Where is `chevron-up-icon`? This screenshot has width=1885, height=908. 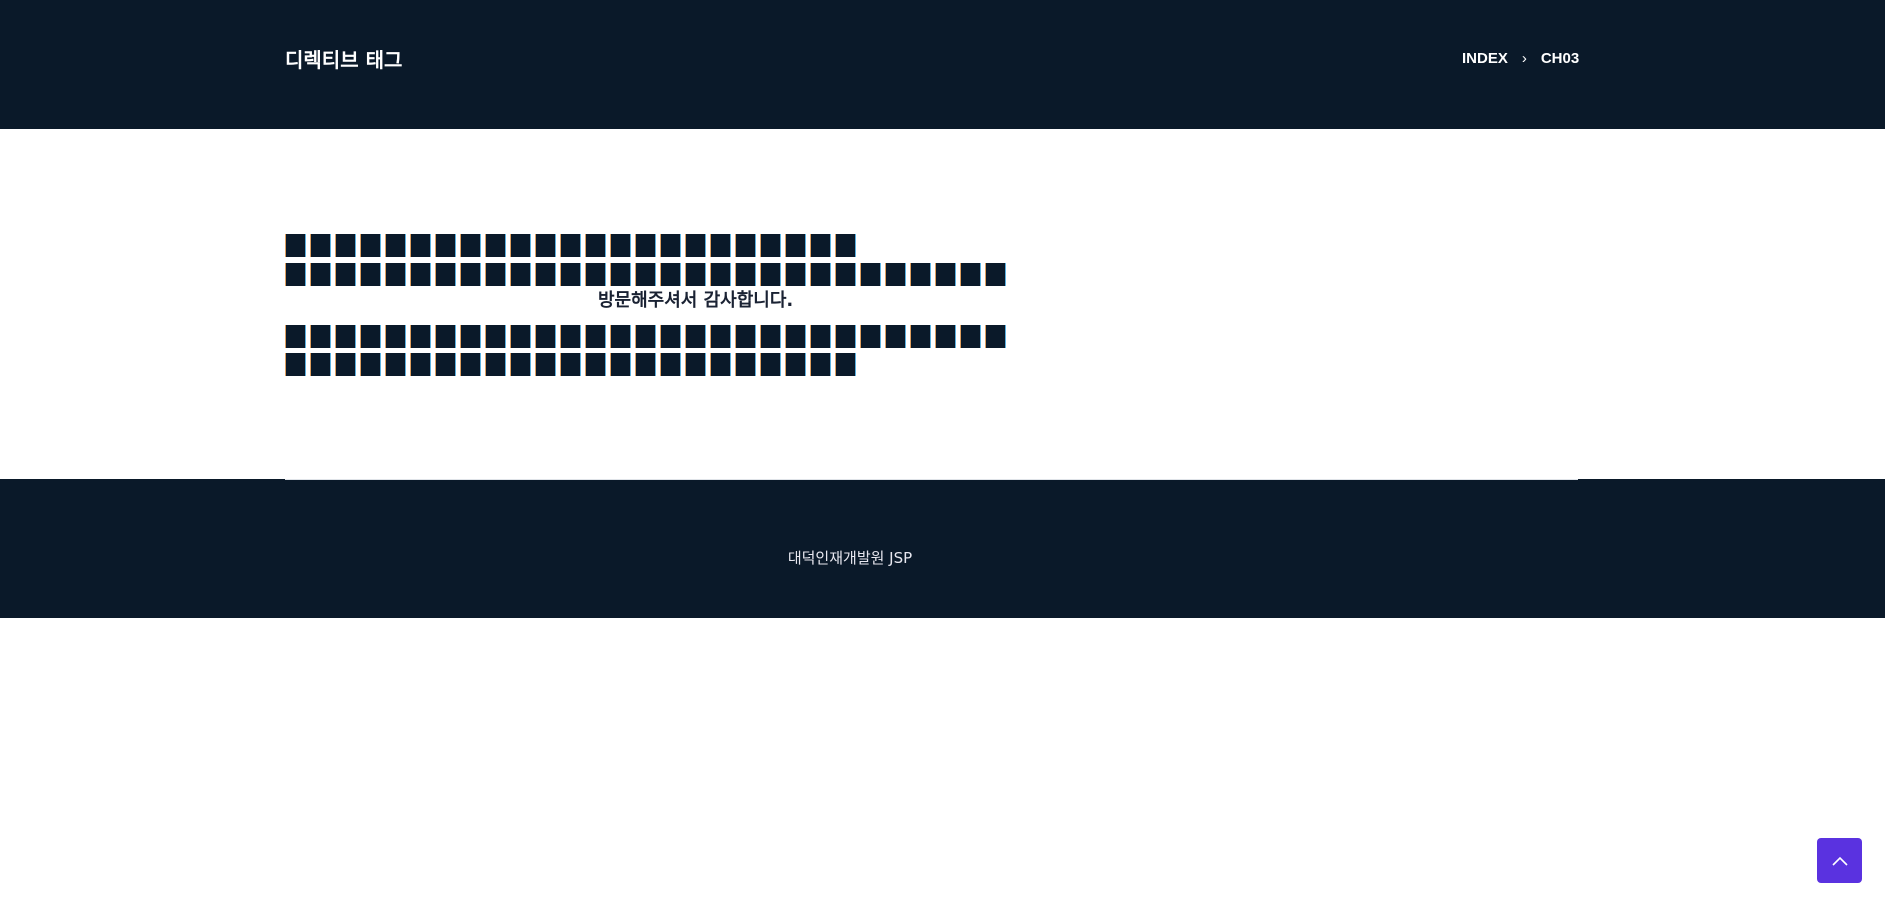 chevron-up-icon is located at coordinates (1839, 861).